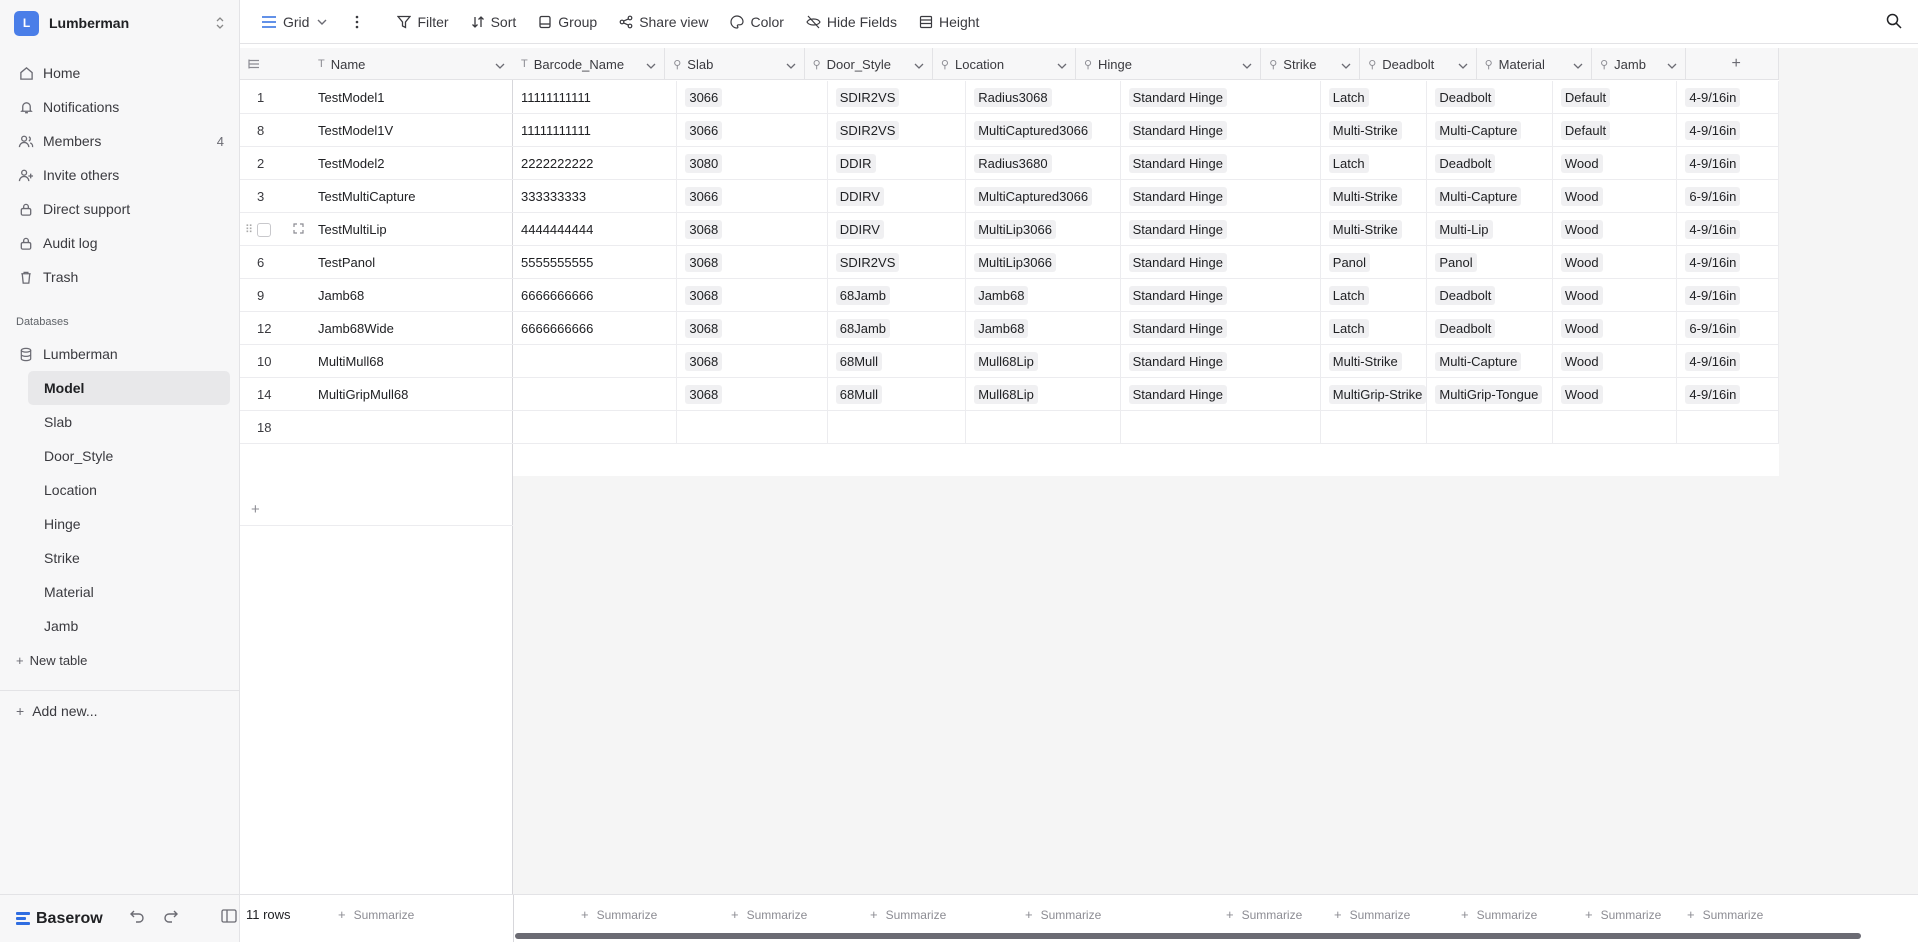 Image resolution: width=1918 pixels, height=942 pixels. I want to click on column-header-strike: ⚲ Strike, so click(1311, 64).